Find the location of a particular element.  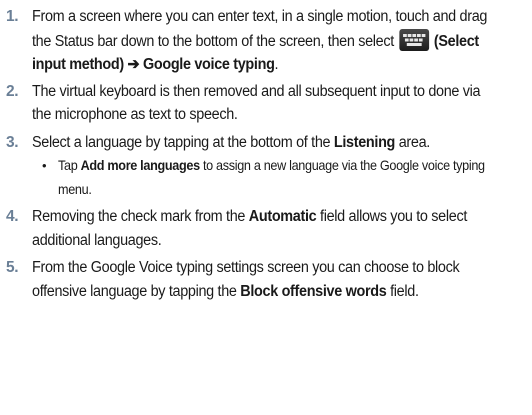

step-number: 5. is located at coordinates (12, 267).